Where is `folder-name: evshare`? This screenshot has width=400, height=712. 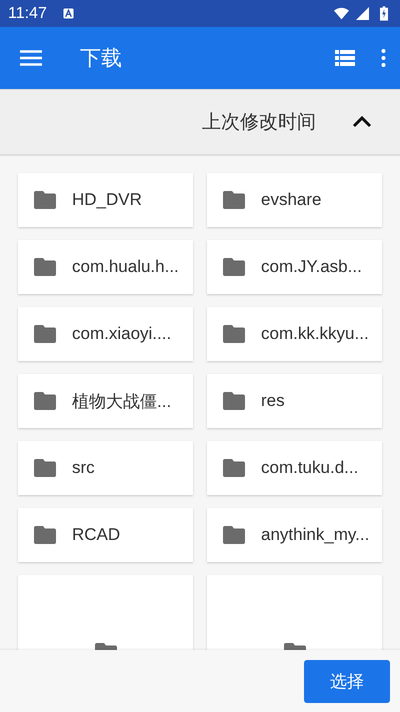 folder-name: evshare is located at coordinates (291, 200).